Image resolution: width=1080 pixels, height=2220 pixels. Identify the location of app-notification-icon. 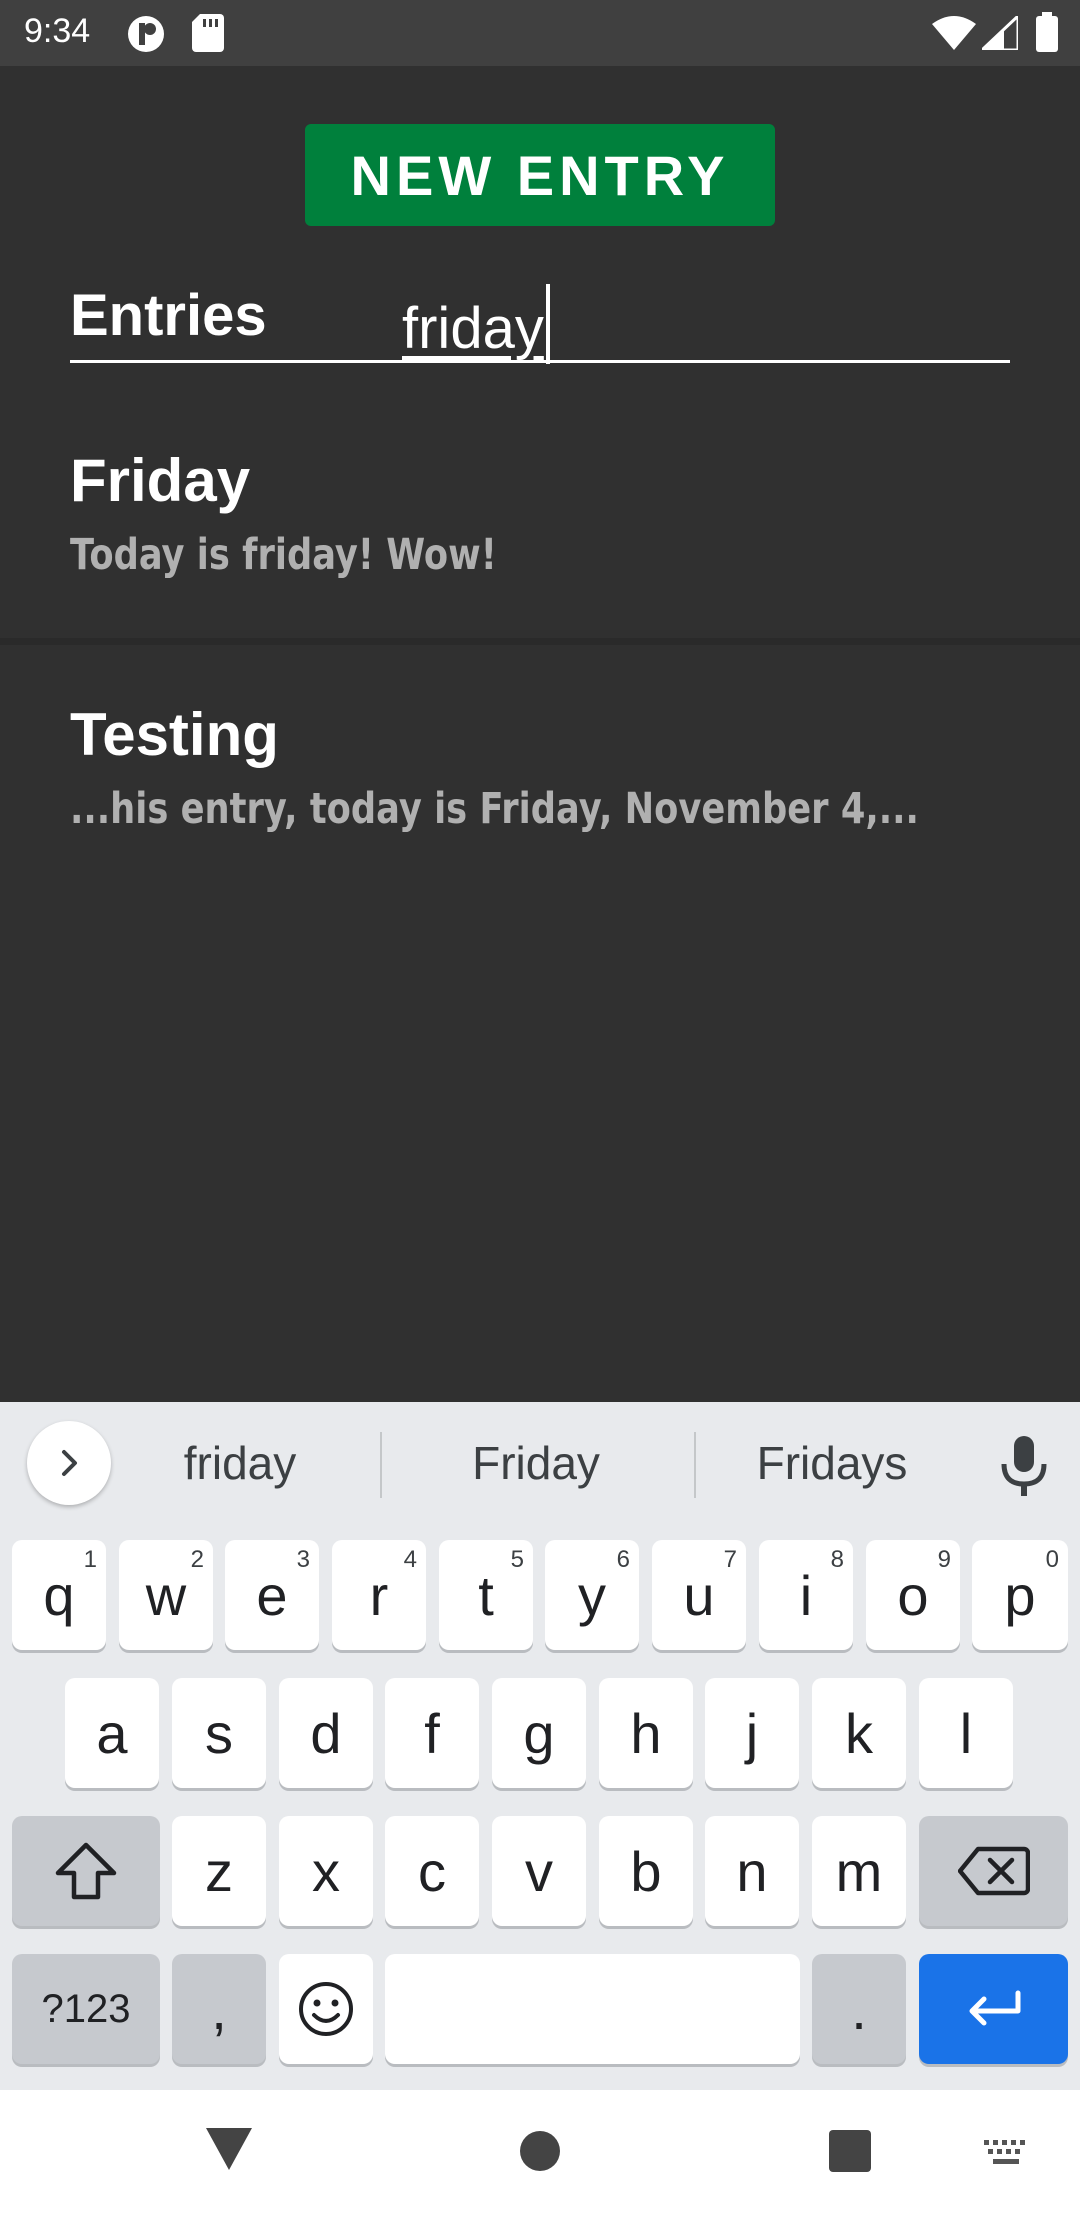
(146, 34).